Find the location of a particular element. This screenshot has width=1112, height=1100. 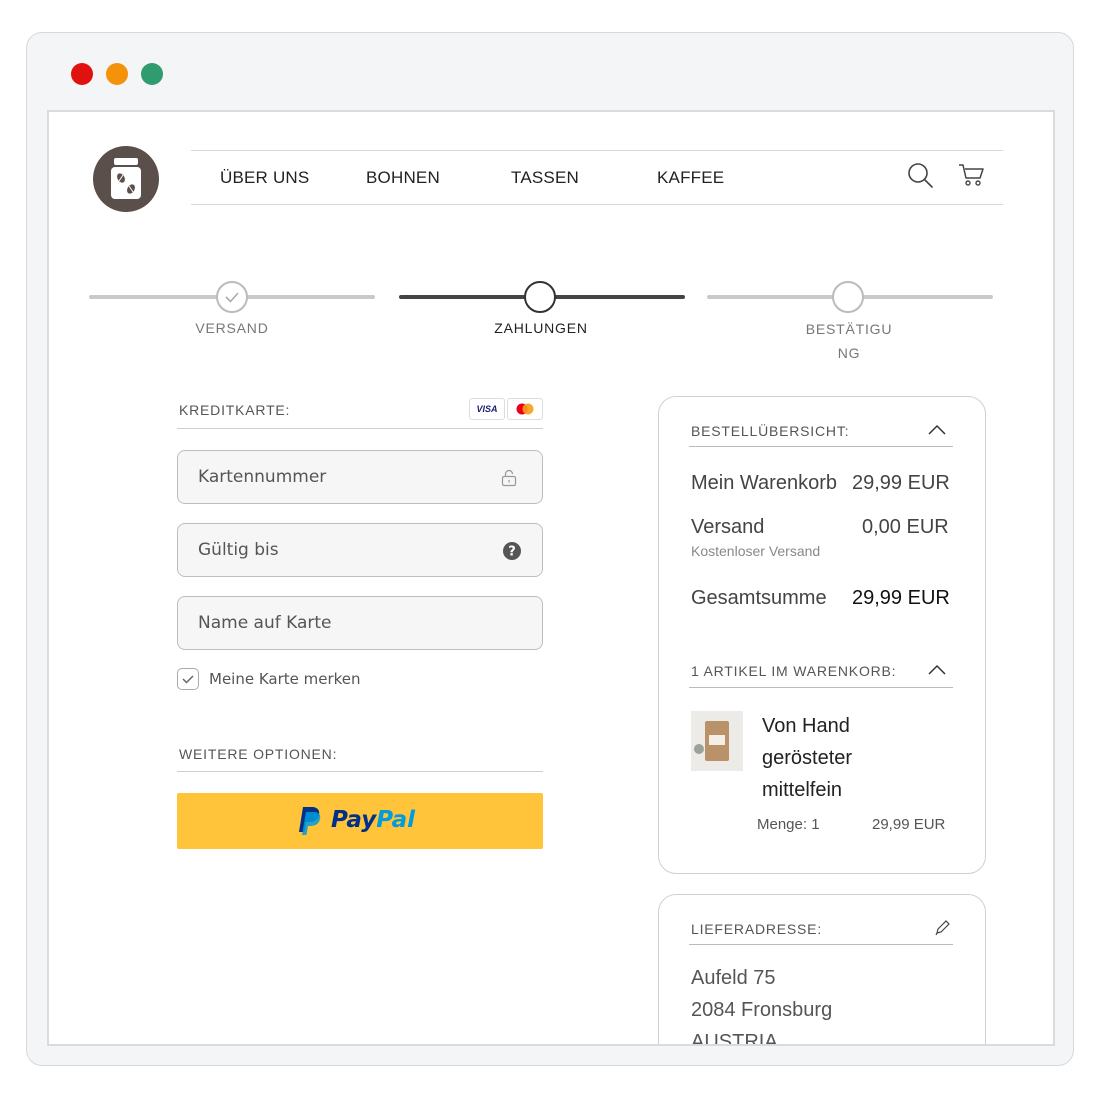

more-options-label: WEITERE OPTIONEN: is located at coordinates (258, 754).